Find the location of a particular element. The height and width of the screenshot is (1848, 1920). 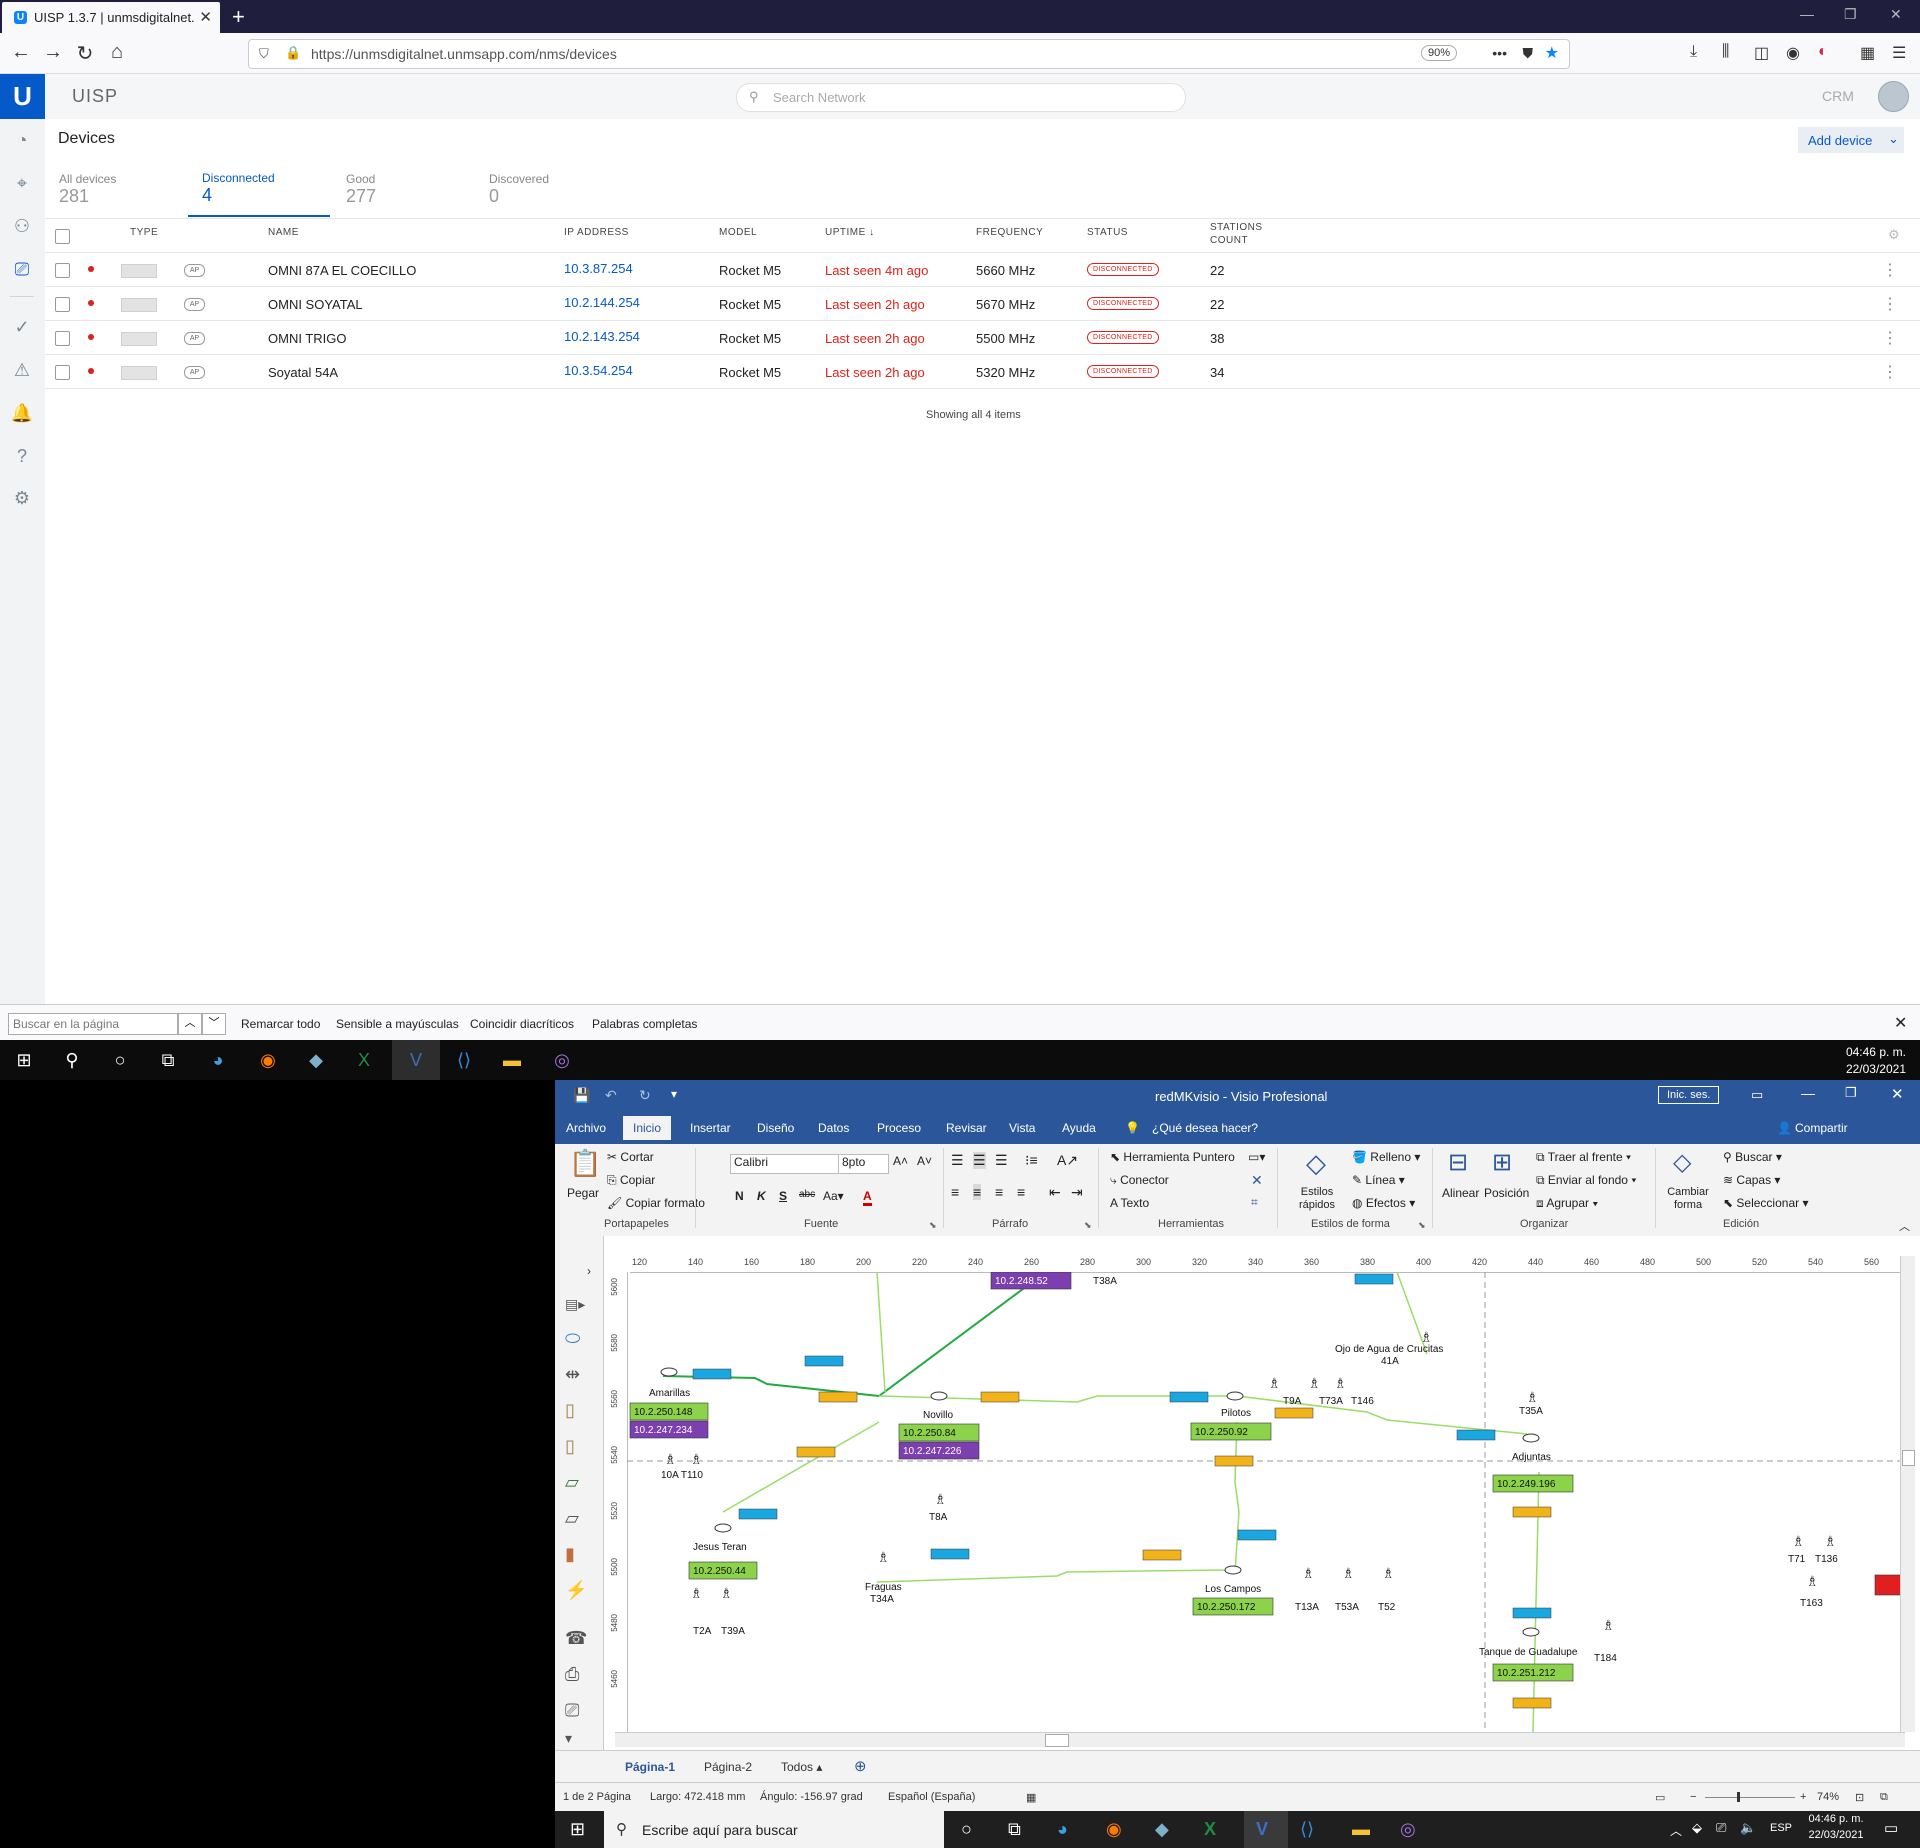

devices-icon: ⎚ is located at coordinates (22, 269).